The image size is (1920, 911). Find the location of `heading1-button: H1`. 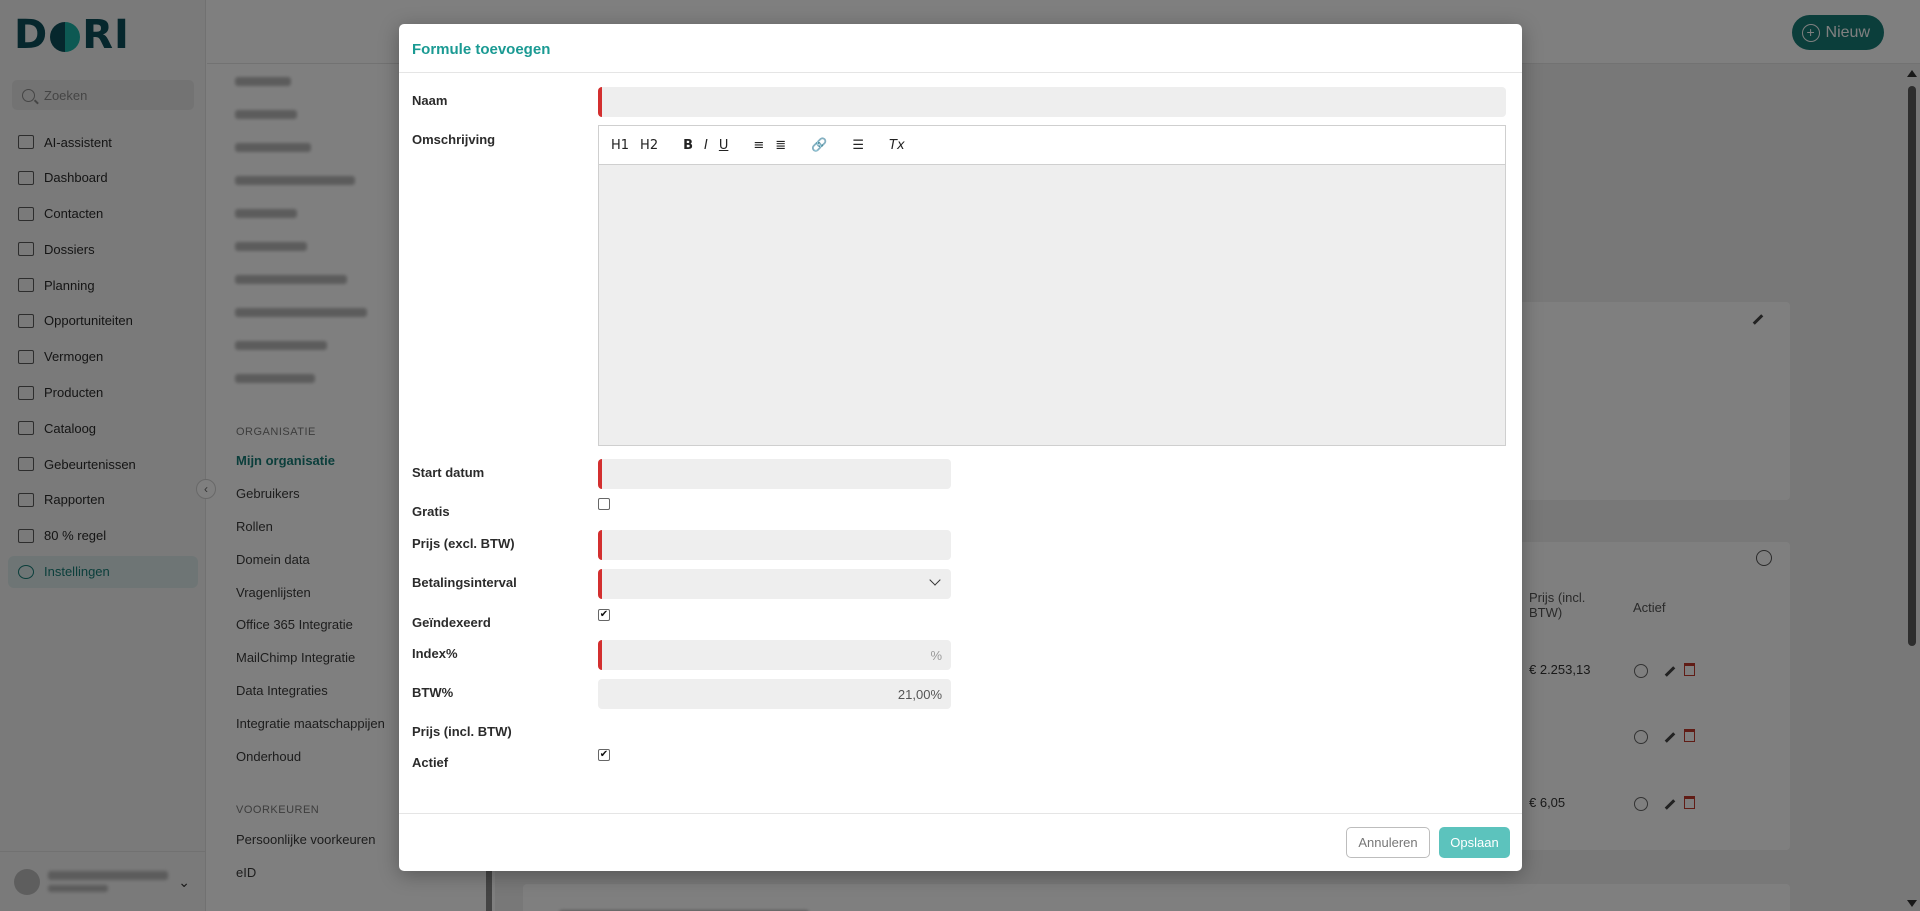

heading1-button: H1 is located at coordinates (620, 145).